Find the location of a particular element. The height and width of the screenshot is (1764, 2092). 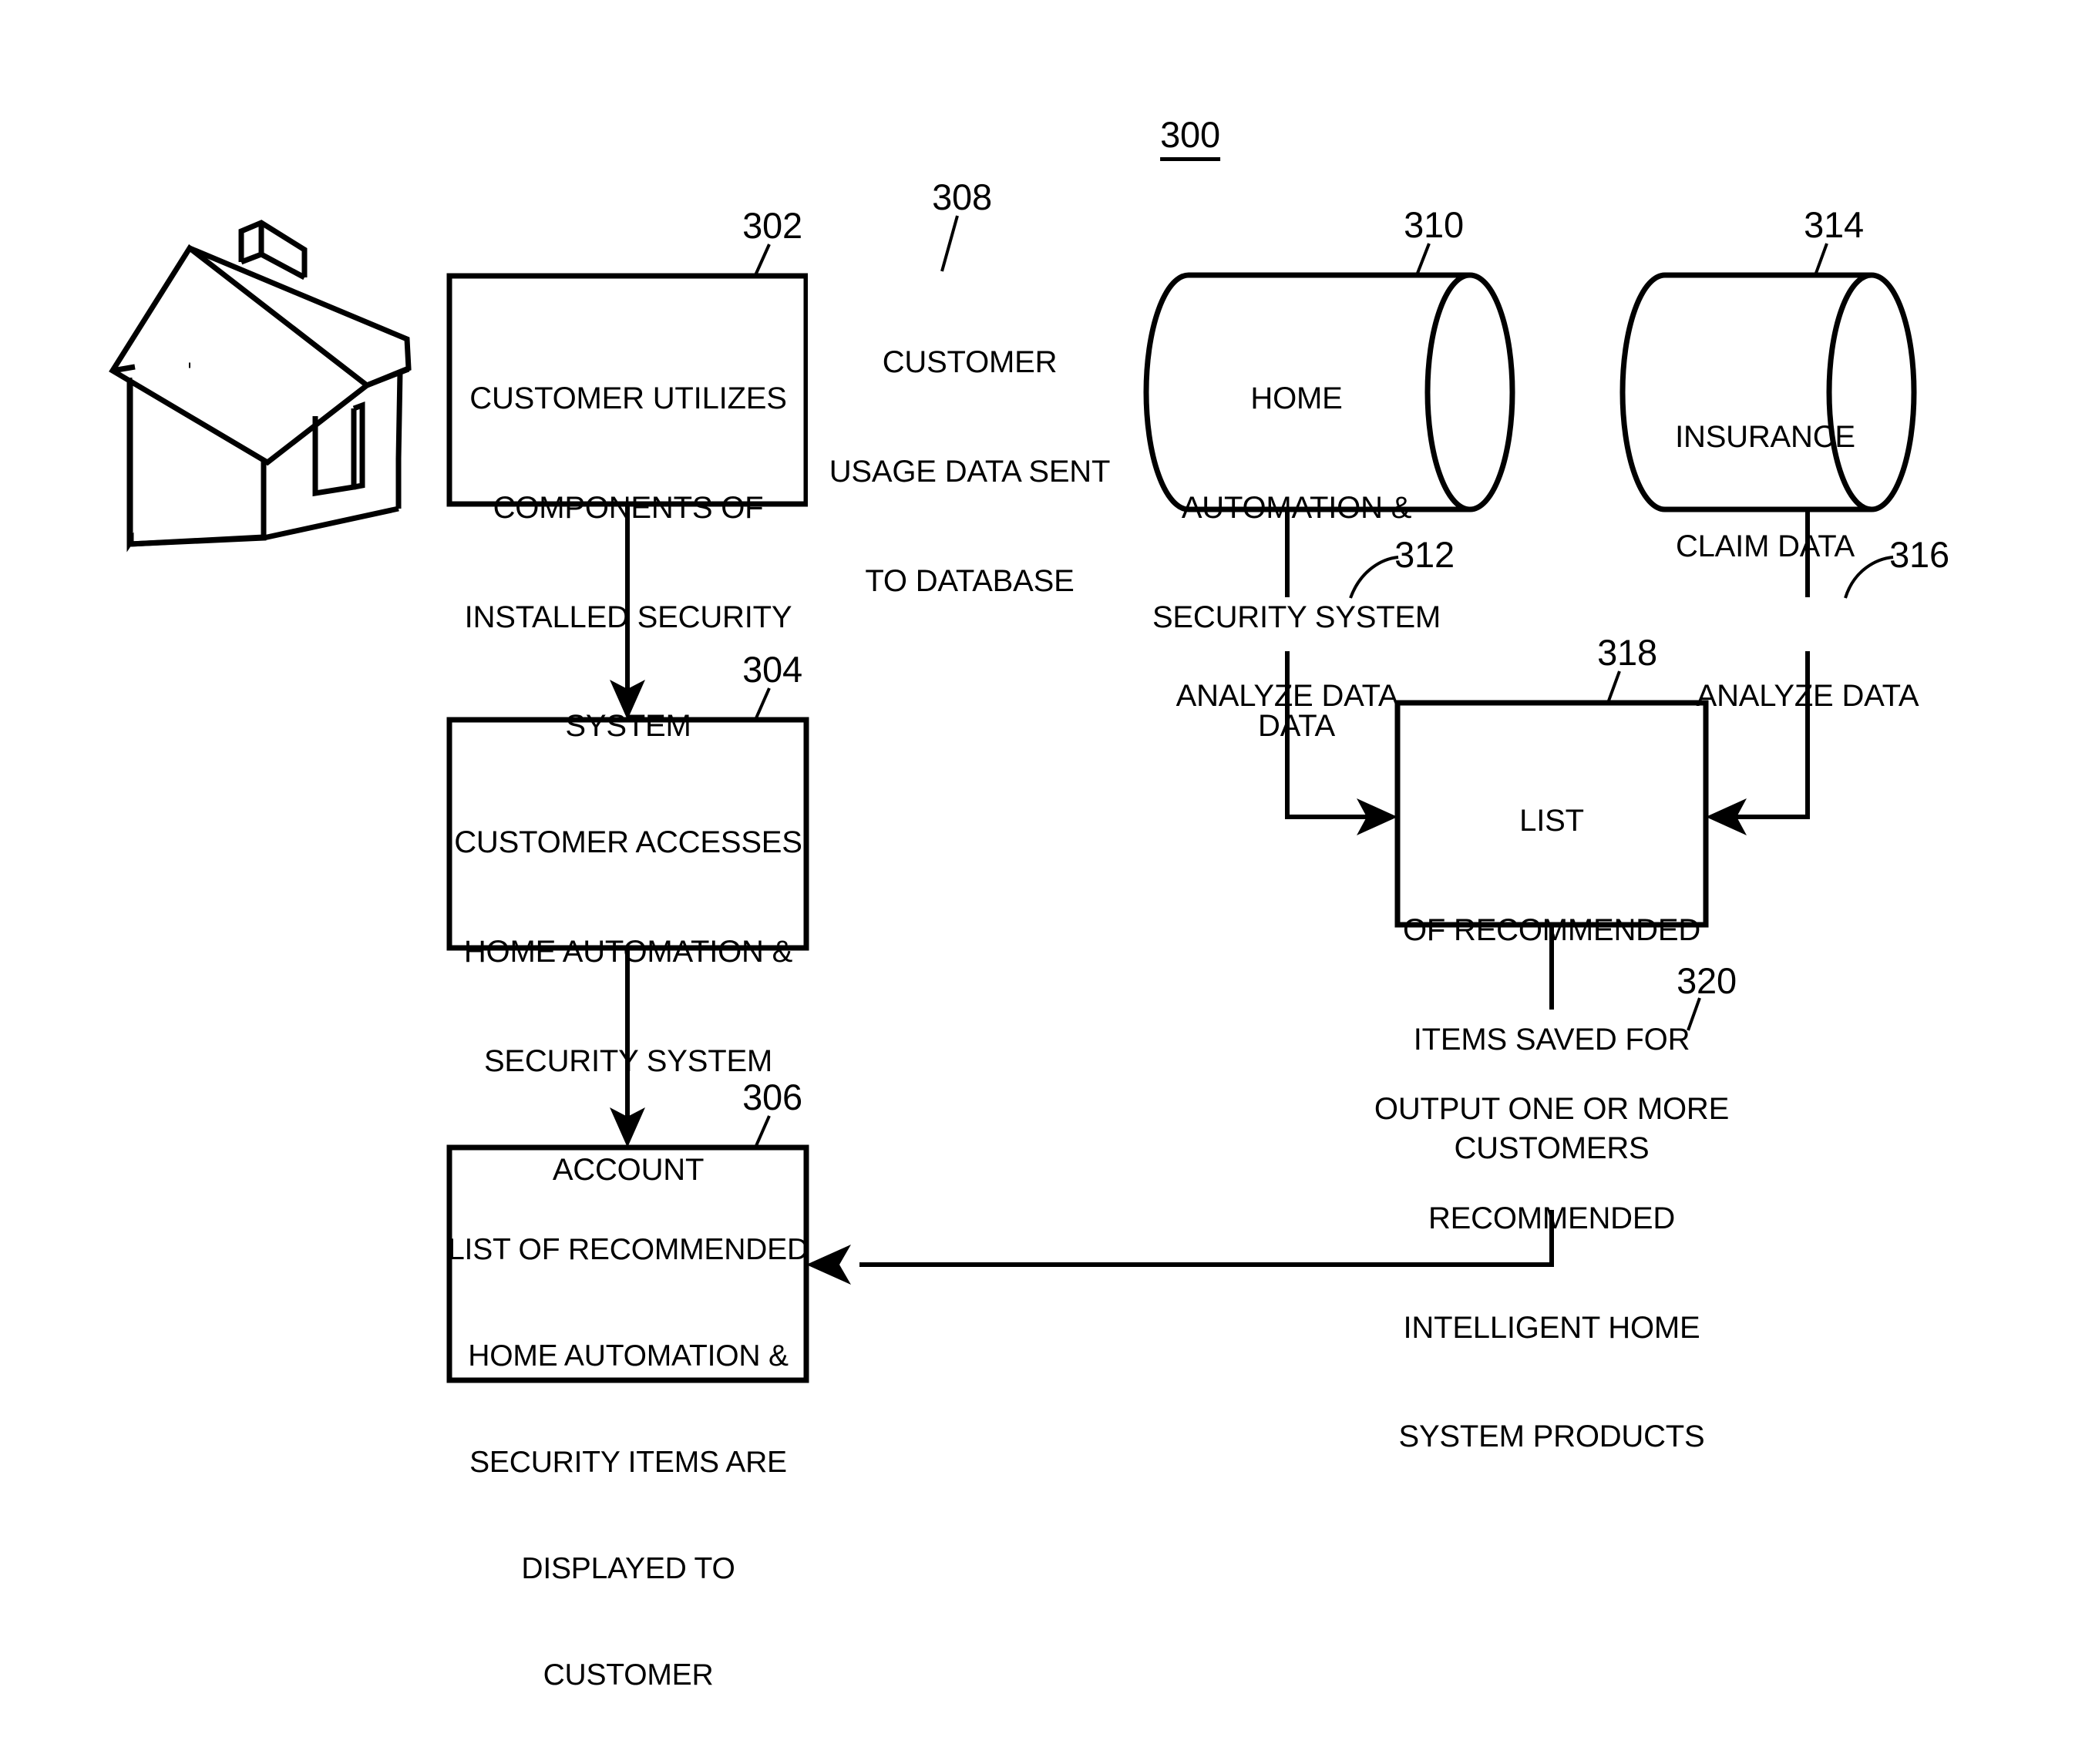

node-306-line-4: DISPLAYED TO is located at coordinates (628, 1569).